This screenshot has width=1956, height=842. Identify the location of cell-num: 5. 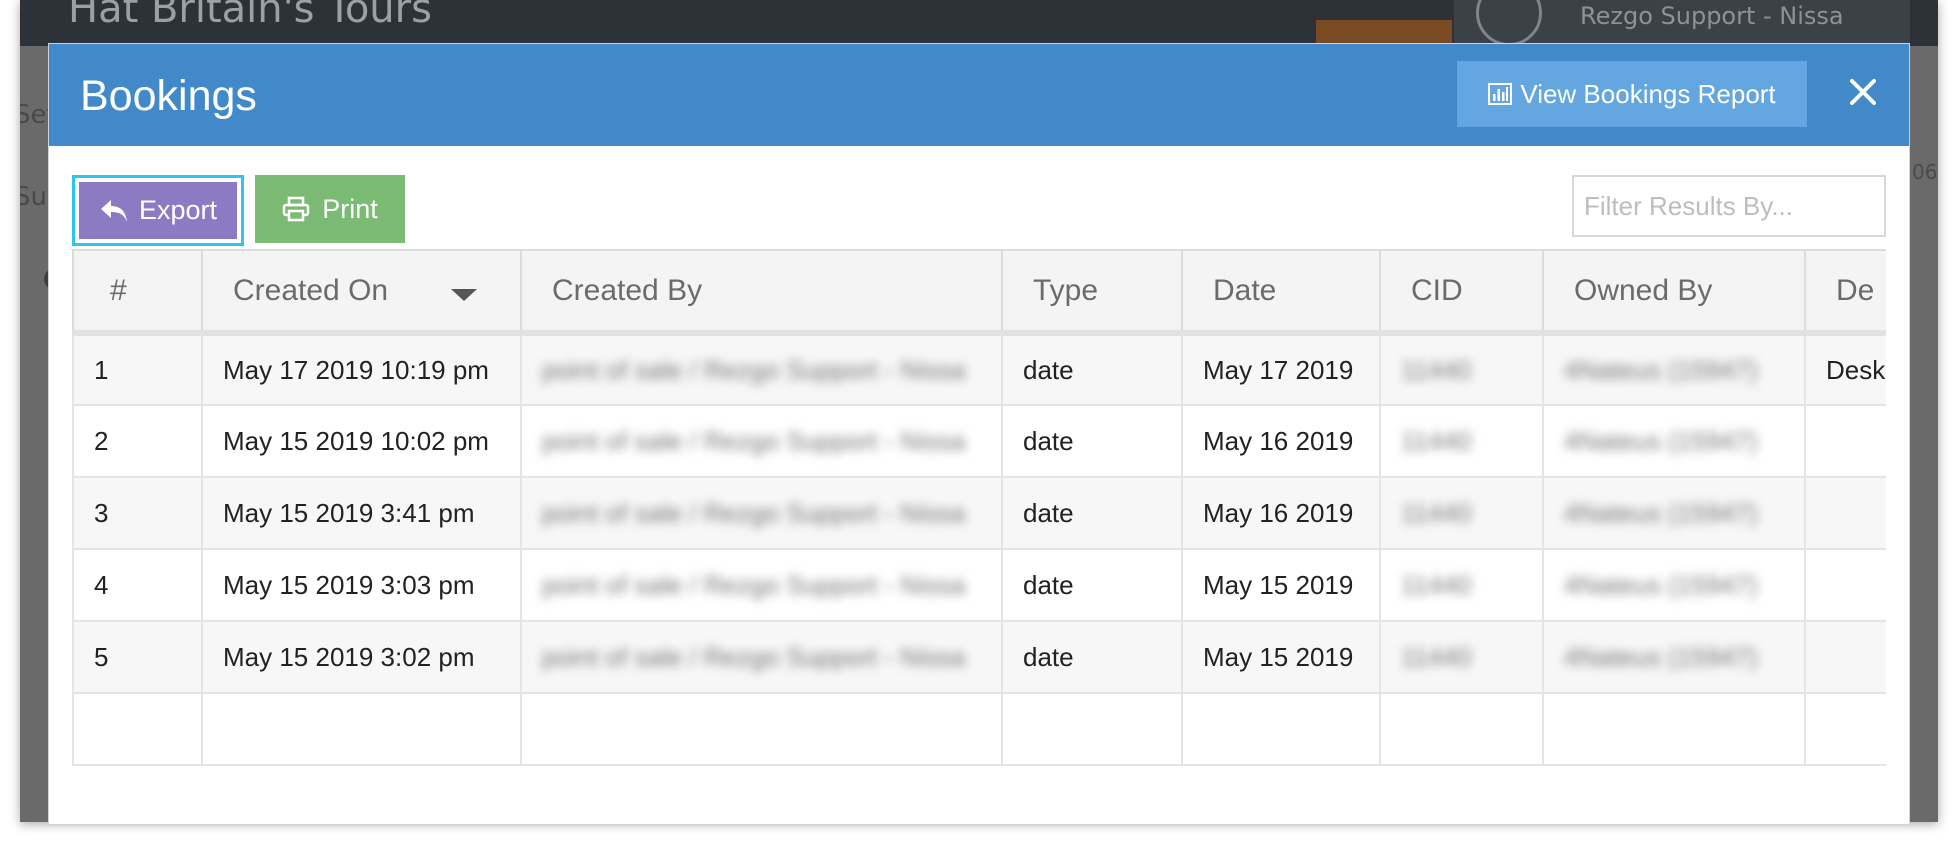
(137, 657).